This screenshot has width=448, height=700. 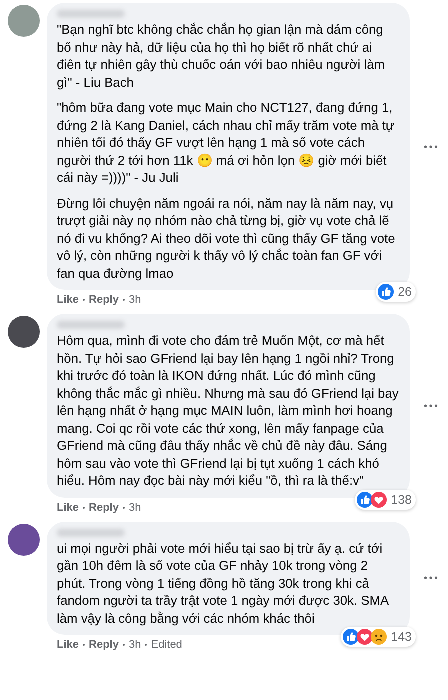 I want to click on edited-label: Edited, so click(x=166, y=645).